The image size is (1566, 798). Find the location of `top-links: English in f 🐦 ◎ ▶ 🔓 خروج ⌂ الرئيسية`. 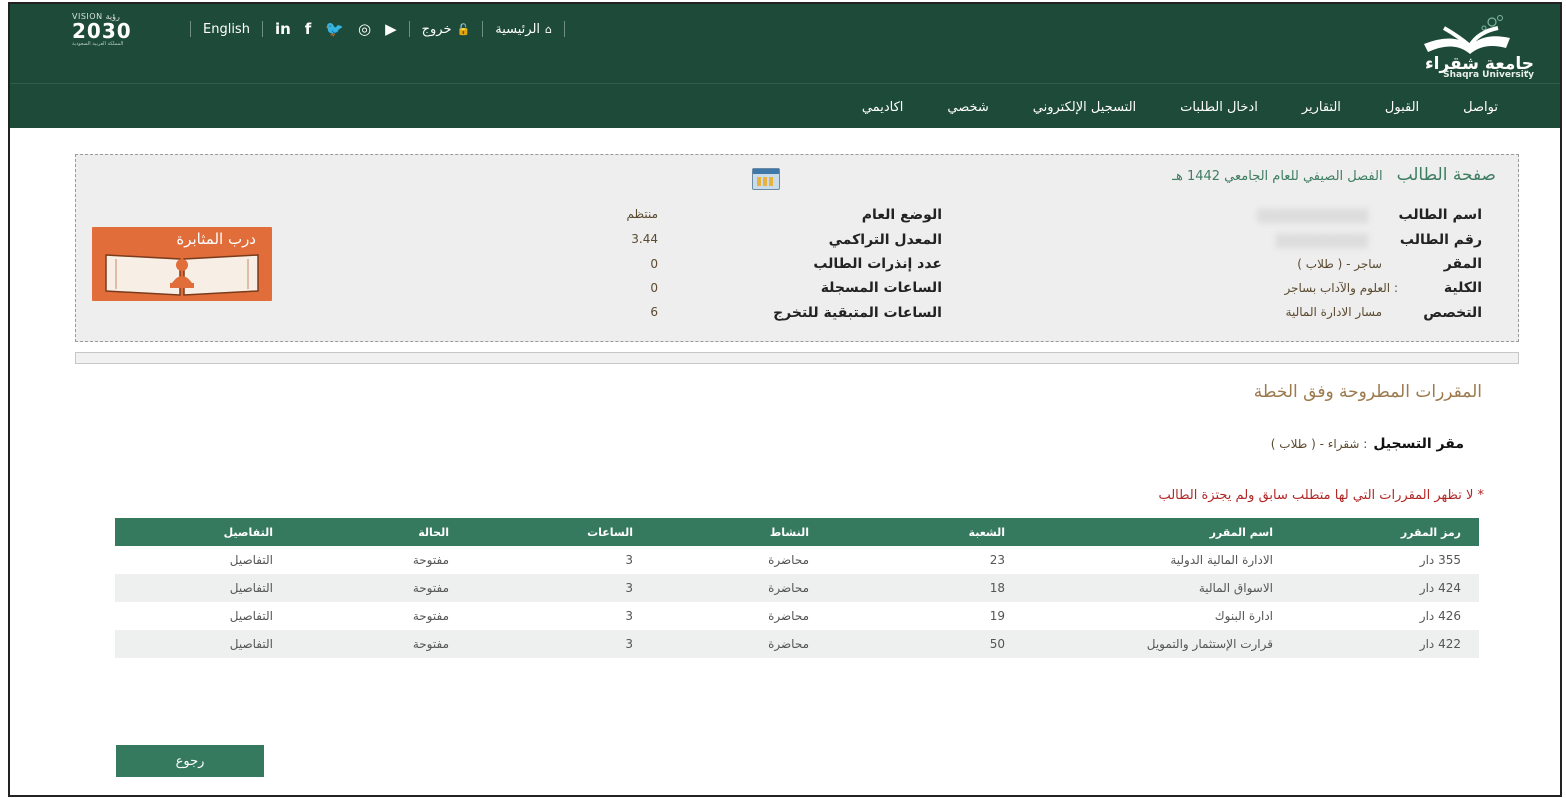

top-links: English in f 🐦 ◎ ▶ 🔓 خروج ⌂ الرئيسية is located at coordinates (377, 29).